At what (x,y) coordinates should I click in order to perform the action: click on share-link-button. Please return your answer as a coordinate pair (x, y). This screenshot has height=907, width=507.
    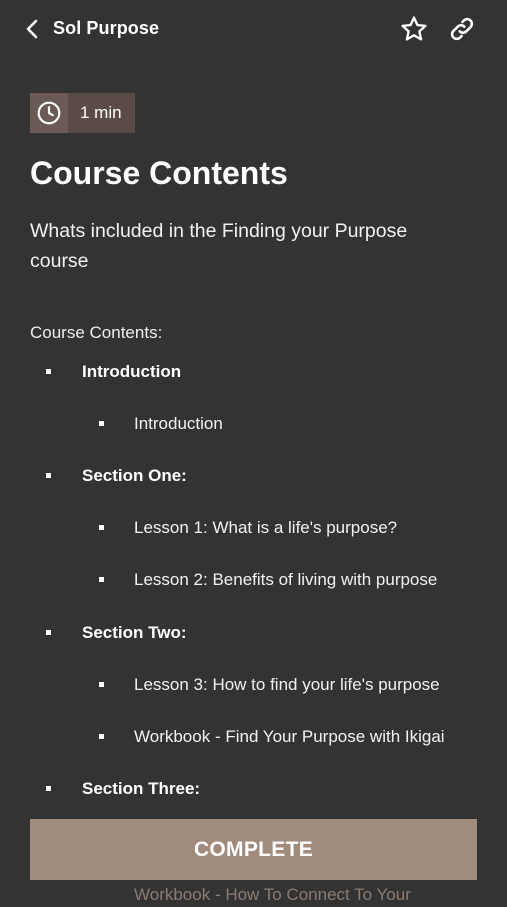
    Looking at the image, I should click on (462, 29).